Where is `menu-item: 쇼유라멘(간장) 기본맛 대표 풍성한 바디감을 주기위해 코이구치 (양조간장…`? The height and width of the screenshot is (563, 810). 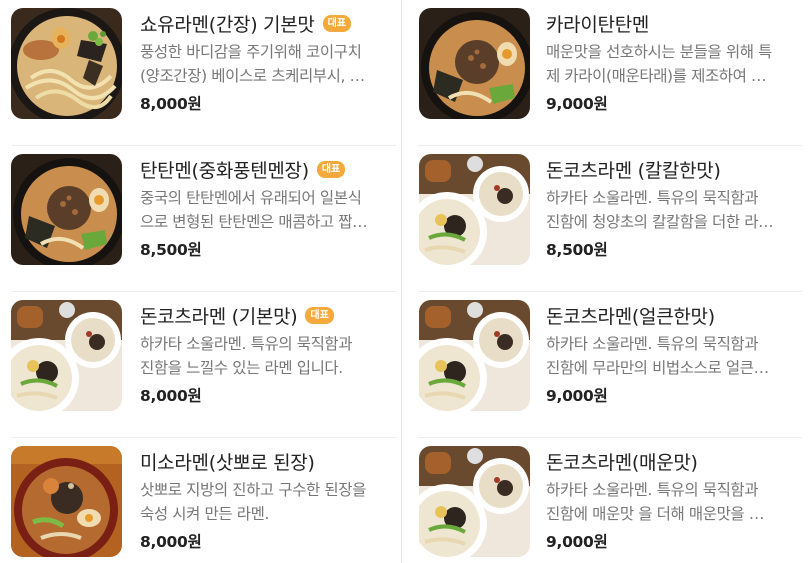
menu-item: 쇼유라멘(간장) 기본맛 대표 풍성한 바디감을 주기위해 코이구치 (양조간장… is located at coordinates (200, 73).